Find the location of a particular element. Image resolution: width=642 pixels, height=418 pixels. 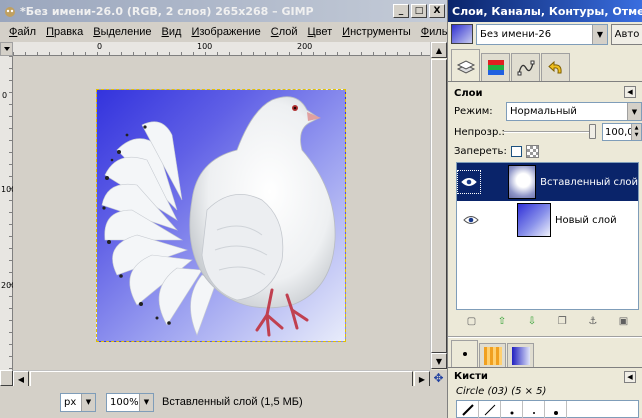

navigate-icon: ✥ is located at coordinates (438, 378).